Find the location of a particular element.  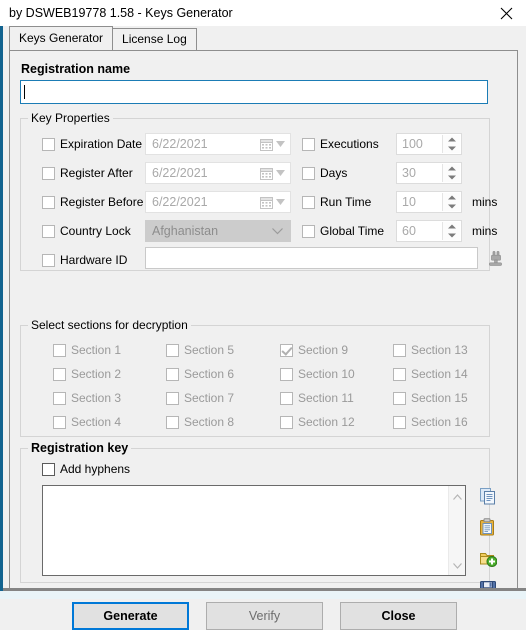

checkbox-section-2: Section 2 is located at coordinates (87, 374).